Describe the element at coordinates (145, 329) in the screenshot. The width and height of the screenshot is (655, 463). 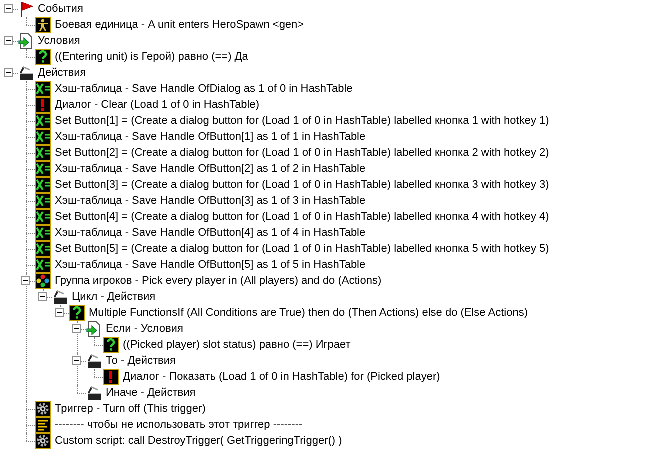
I see `tree-item-label: Если - Условия` at that location.